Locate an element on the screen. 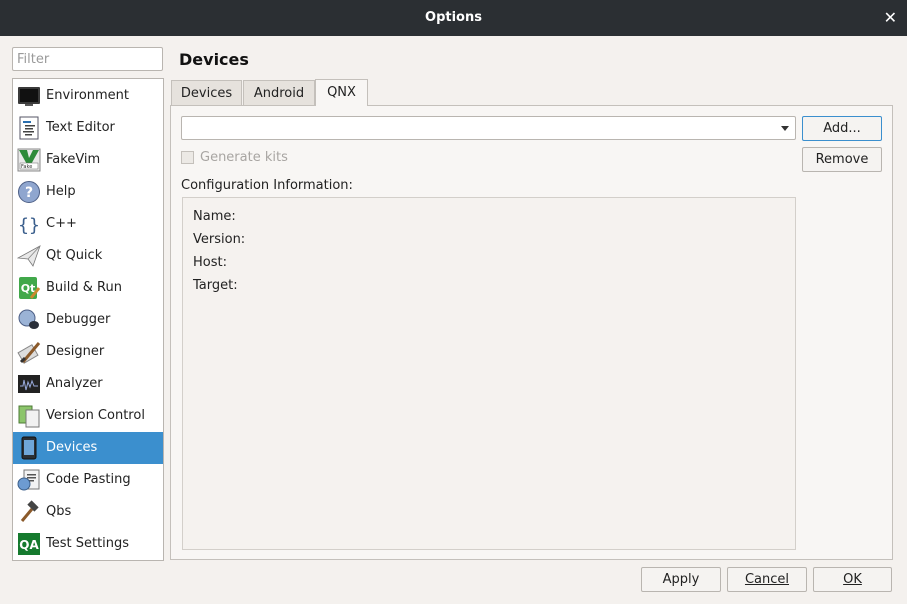  svg-text: QA is located at coordinates (29, 545).